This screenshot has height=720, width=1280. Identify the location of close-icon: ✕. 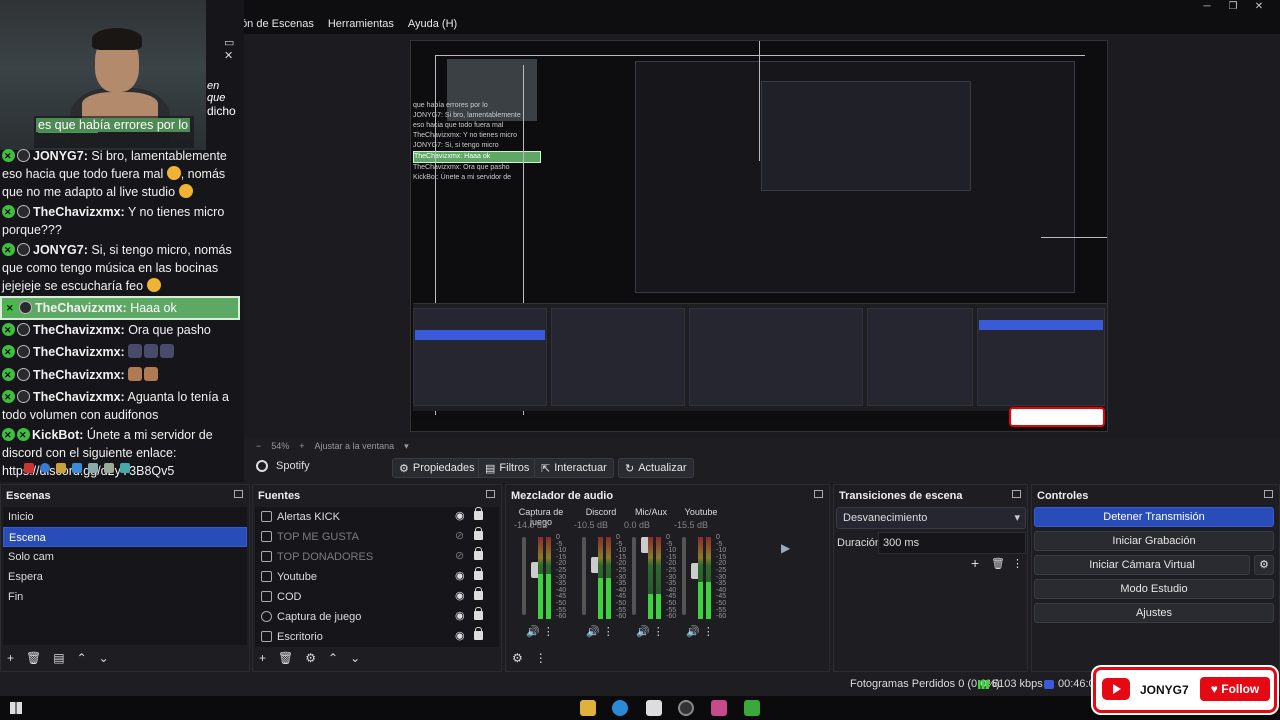
(1259, 7).